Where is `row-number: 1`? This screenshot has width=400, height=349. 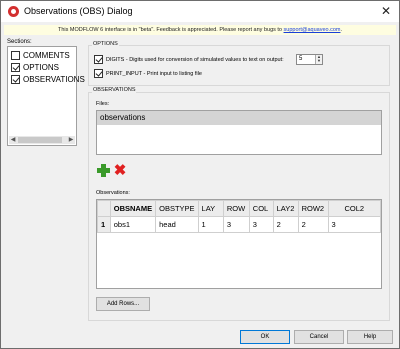 row-number: 1 is located at coordinates (104, 224).